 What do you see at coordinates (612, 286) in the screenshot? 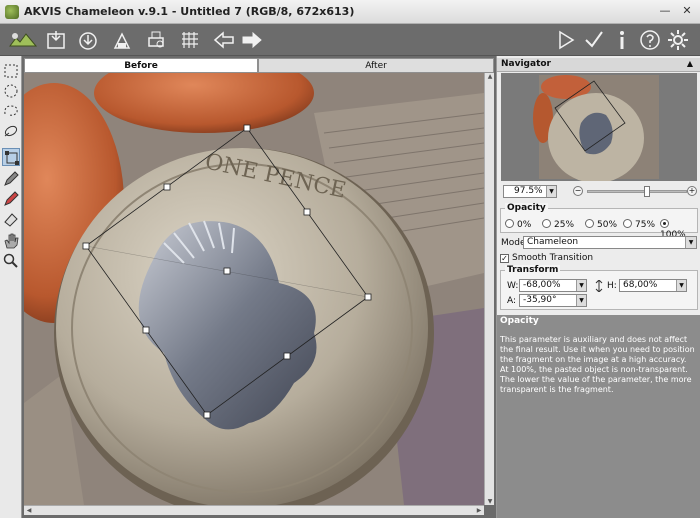
I see `height-label: H:` at bounding box center [612, 286].